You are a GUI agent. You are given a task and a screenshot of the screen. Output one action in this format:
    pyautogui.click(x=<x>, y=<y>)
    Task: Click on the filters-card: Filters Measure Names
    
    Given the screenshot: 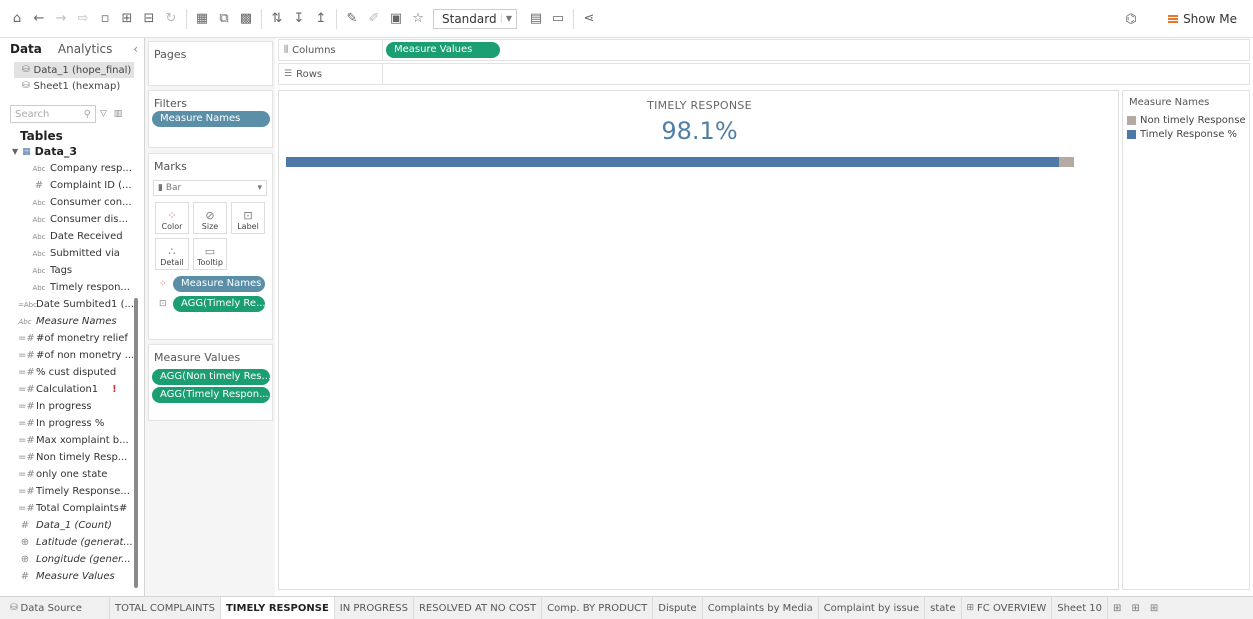 What is the action you would take?
    pyautogui.click(x=210, y=119)
    